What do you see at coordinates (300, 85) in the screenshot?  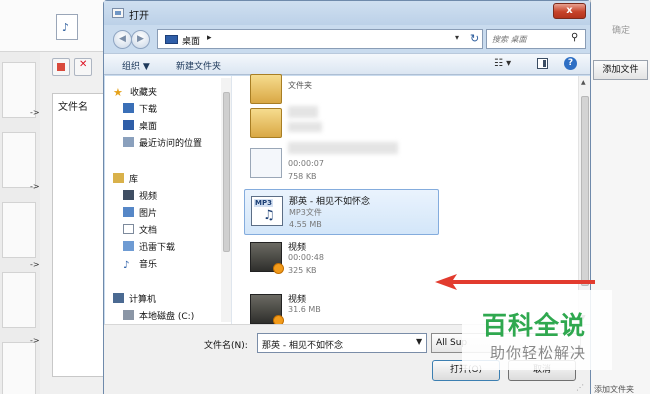 I see `file-type: 文件夹` at bounding box center [300, 85].